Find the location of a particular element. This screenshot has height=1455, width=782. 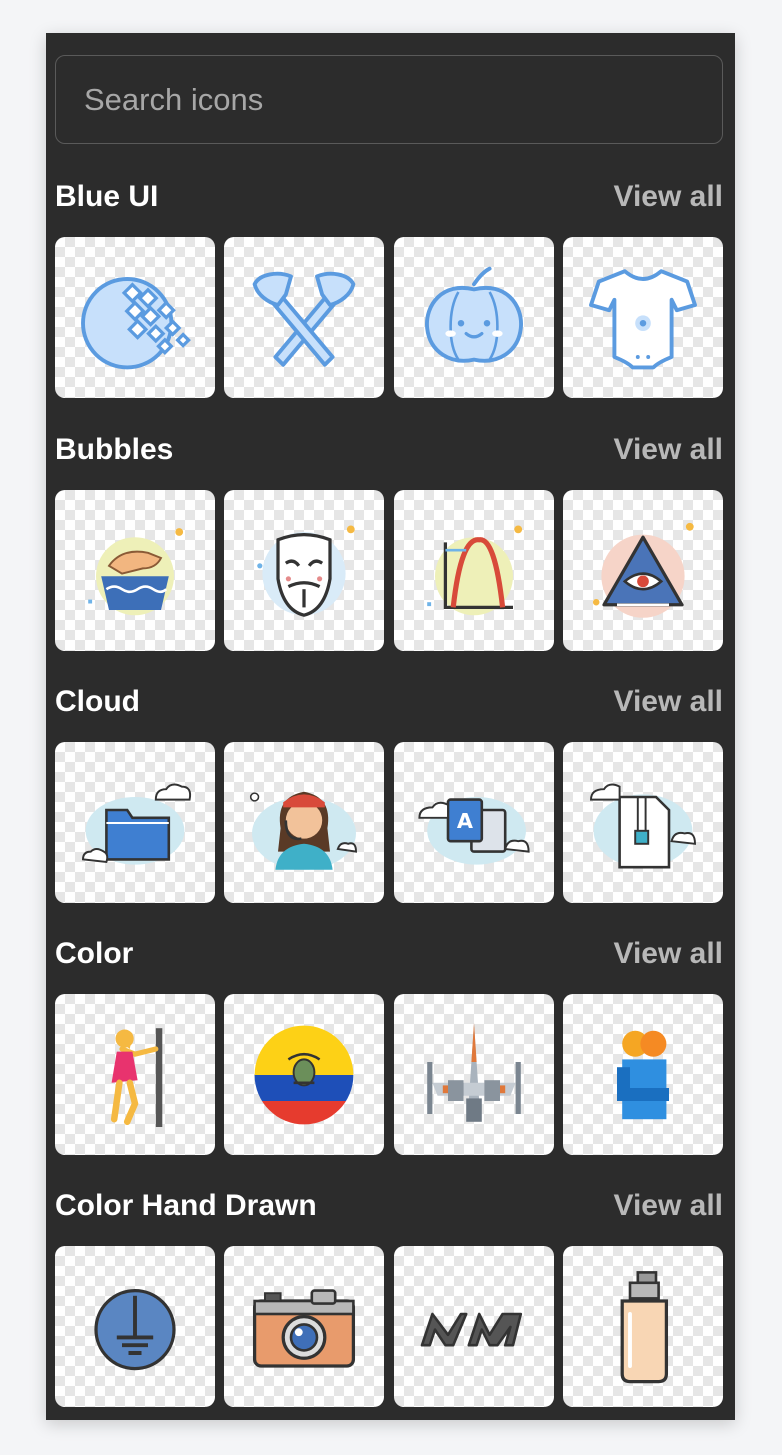

section-header: Bubbles View all is located at coordinates (389, 450).